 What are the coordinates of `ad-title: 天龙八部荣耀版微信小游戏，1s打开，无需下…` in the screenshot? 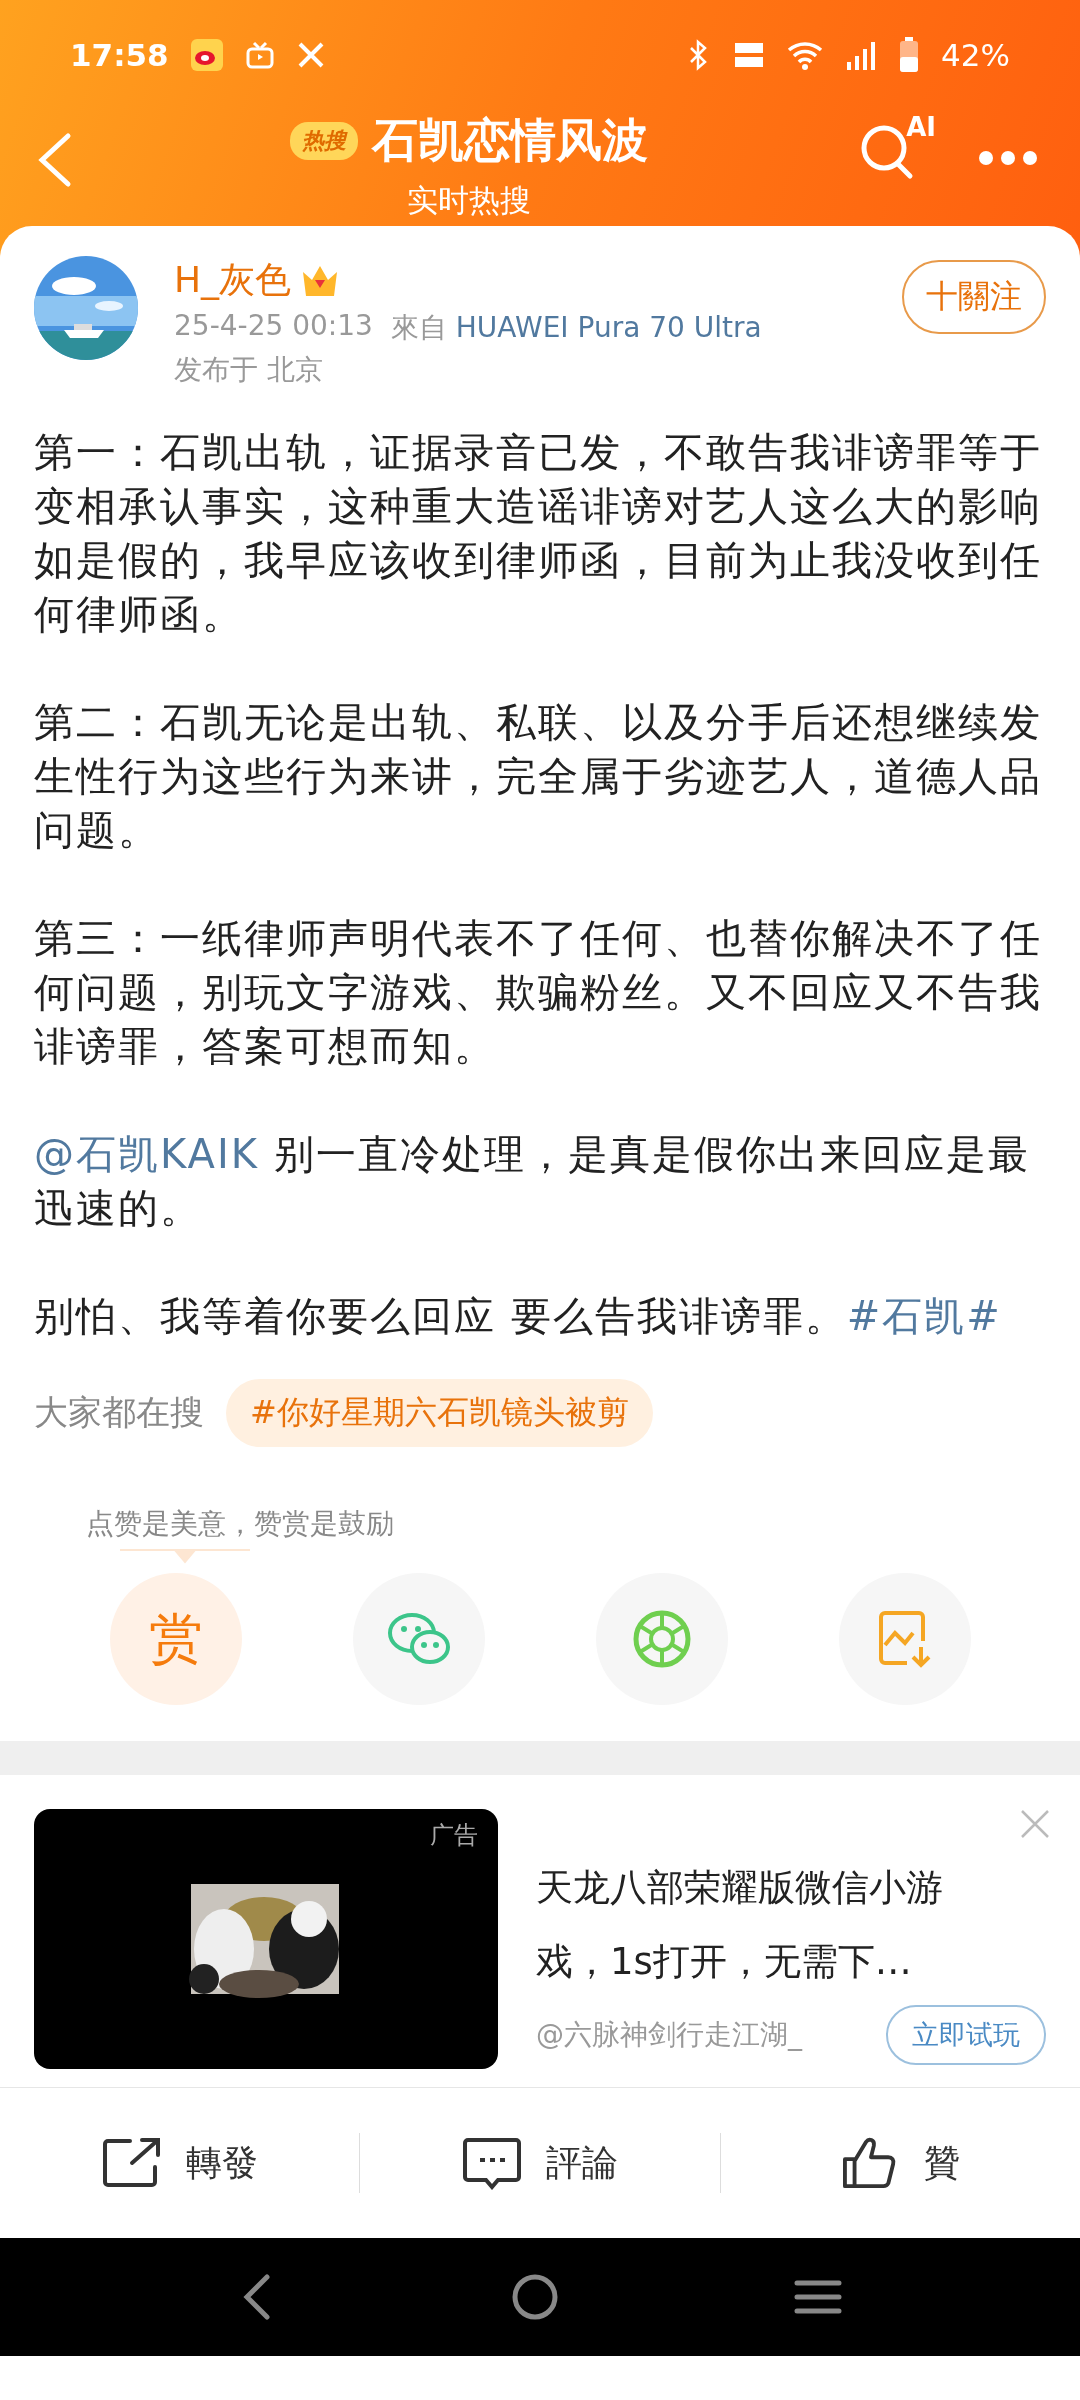 It's located at (741, 1925).